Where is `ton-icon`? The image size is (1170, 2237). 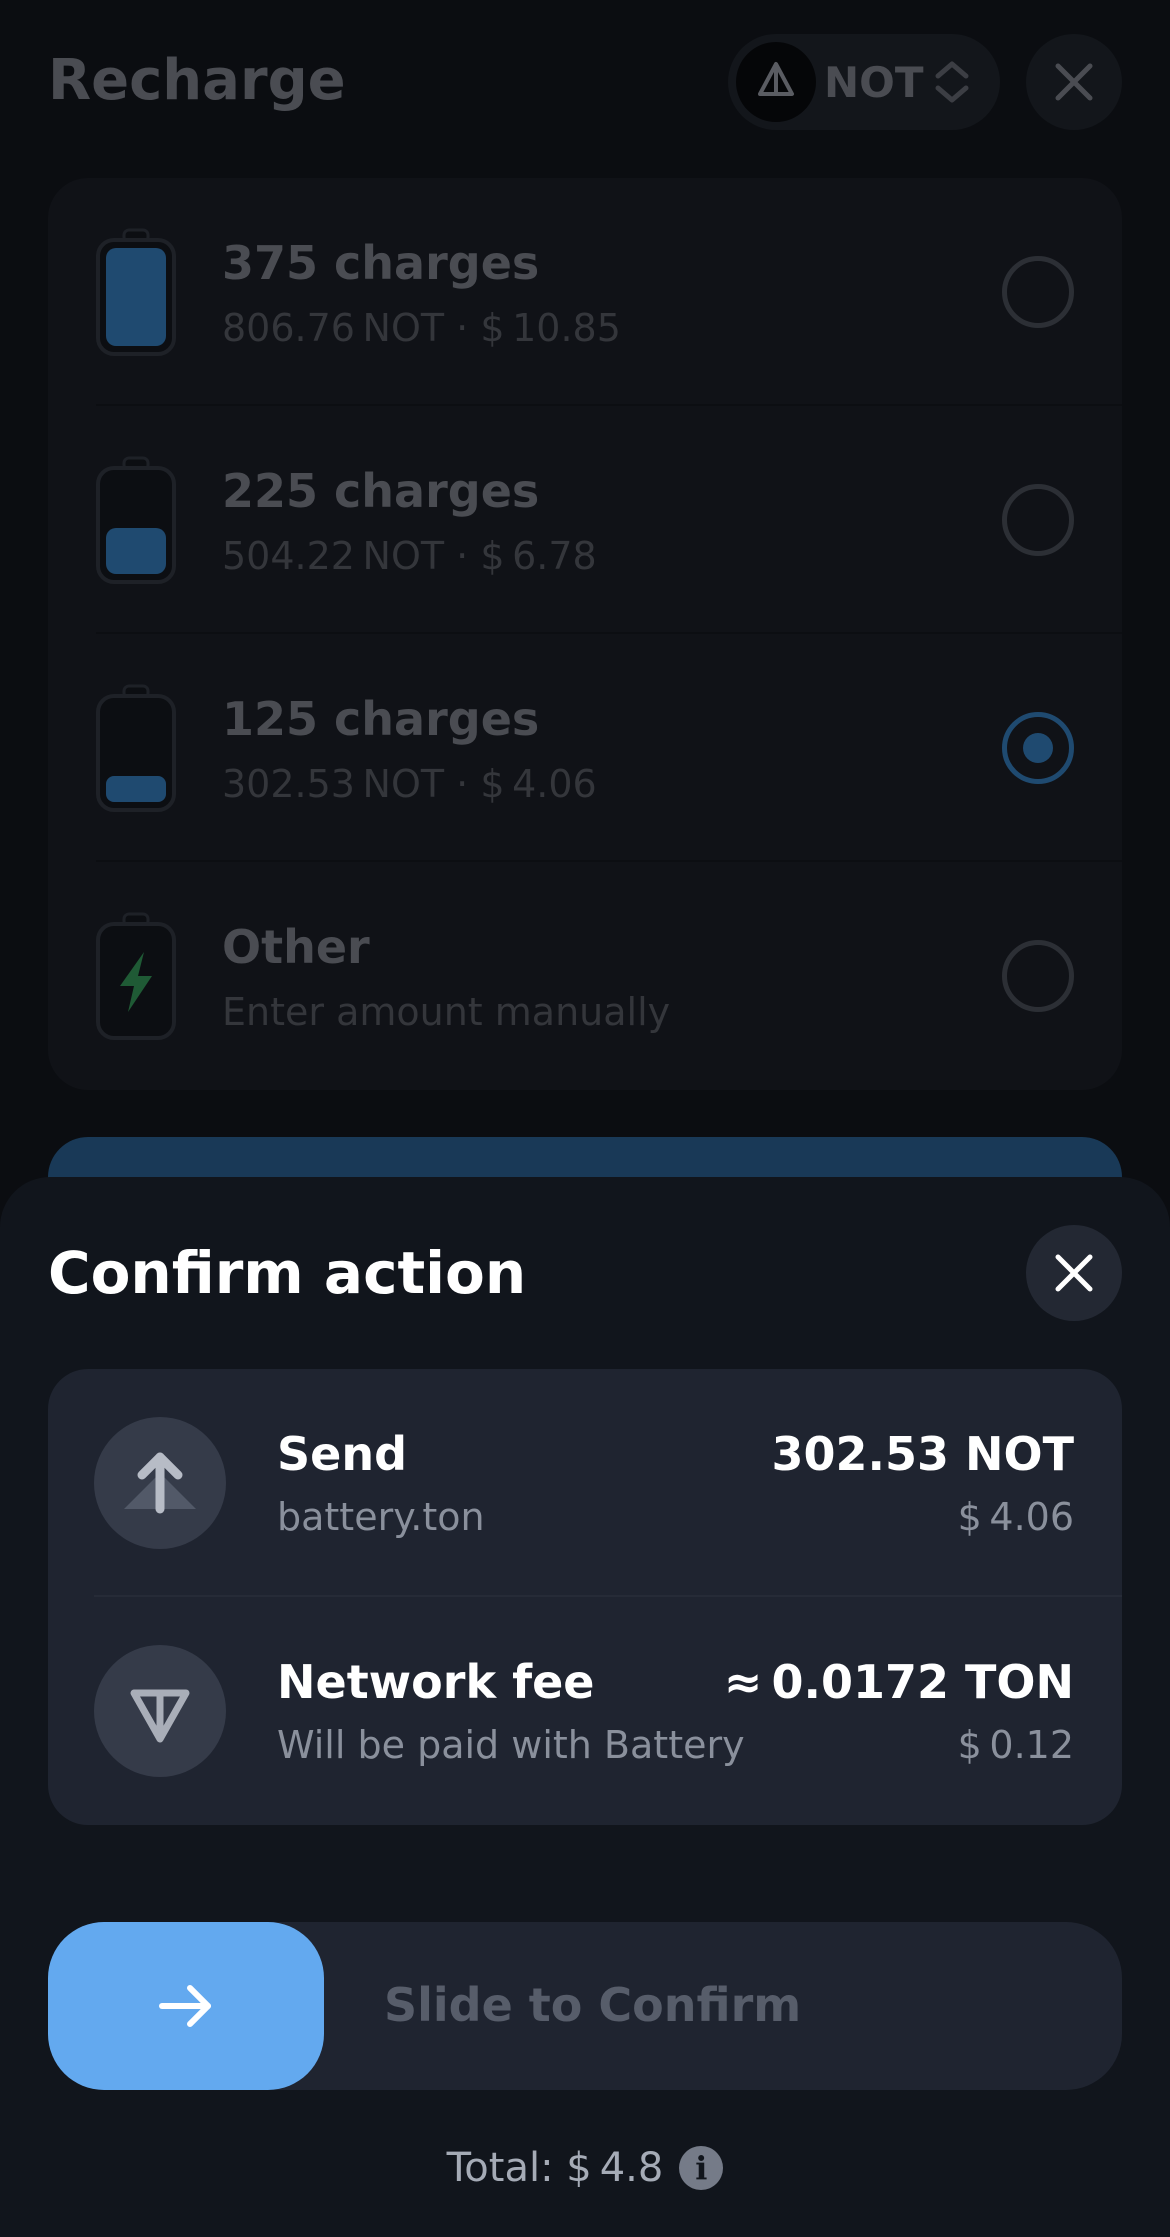
ton-icon is located at coordinates (160, 1711).